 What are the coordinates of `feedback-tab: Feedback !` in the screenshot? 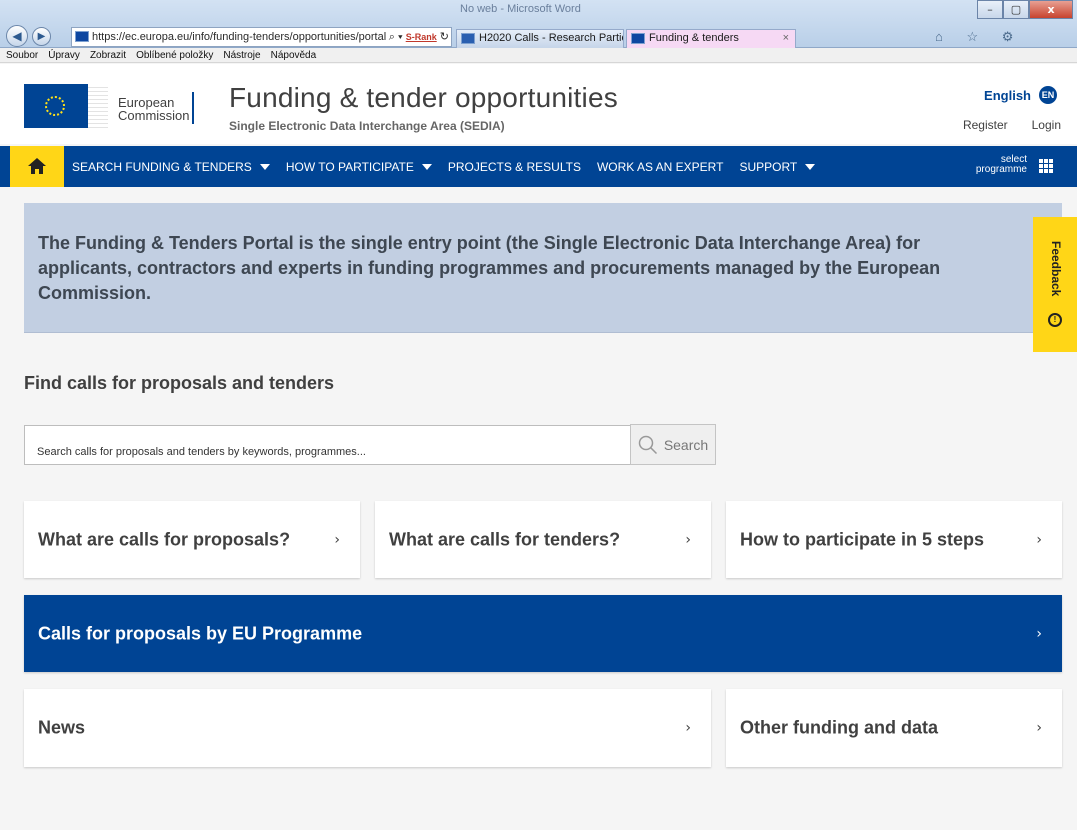 It's located at (1055, 284).